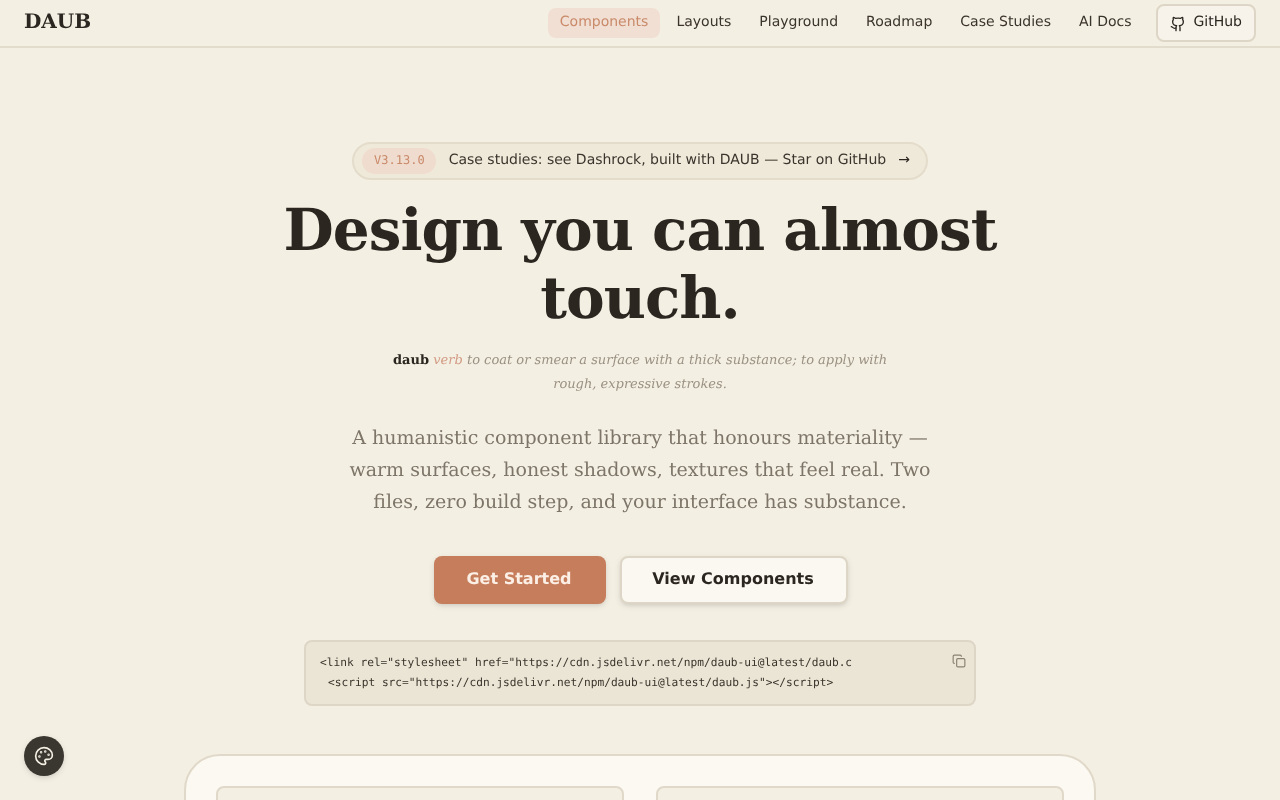 The width and height of the screenshot is (1280, 800). I want to click on palette-icon, so click(44, 756).